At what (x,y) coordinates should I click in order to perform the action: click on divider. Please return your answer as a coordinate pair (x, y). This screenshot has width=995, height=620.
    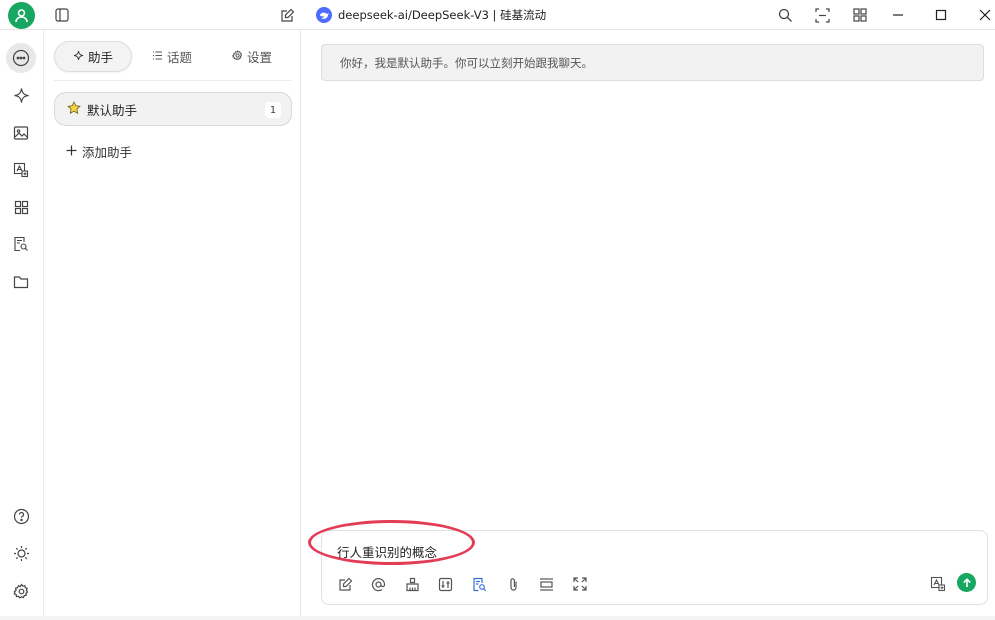
    Looking at the image, I should click on (173, 80).